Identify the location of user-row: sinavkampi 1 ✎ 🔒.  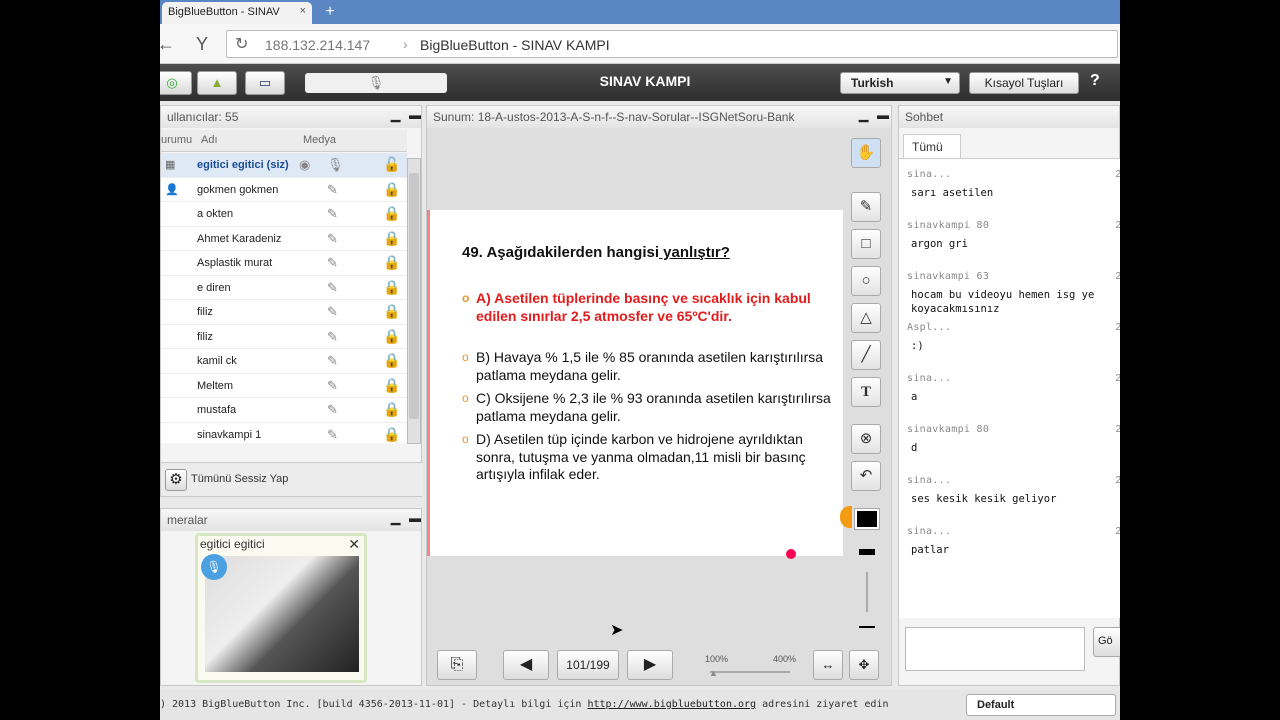
(284, 433).